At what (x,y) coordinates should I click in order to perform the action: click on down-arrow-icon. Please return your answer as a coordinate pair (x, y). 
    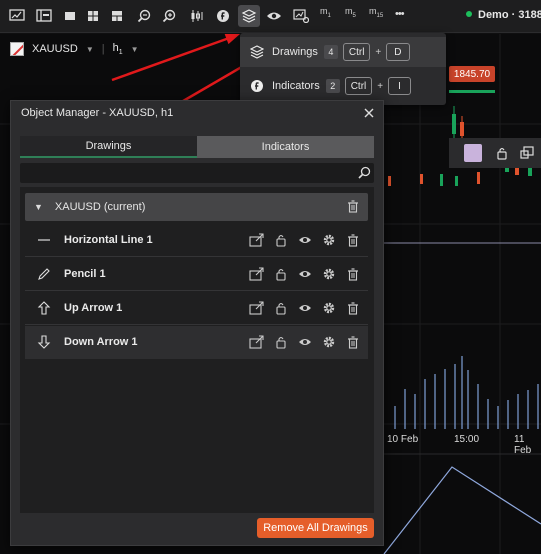
    Looking at the image, I should click on (44, 342).